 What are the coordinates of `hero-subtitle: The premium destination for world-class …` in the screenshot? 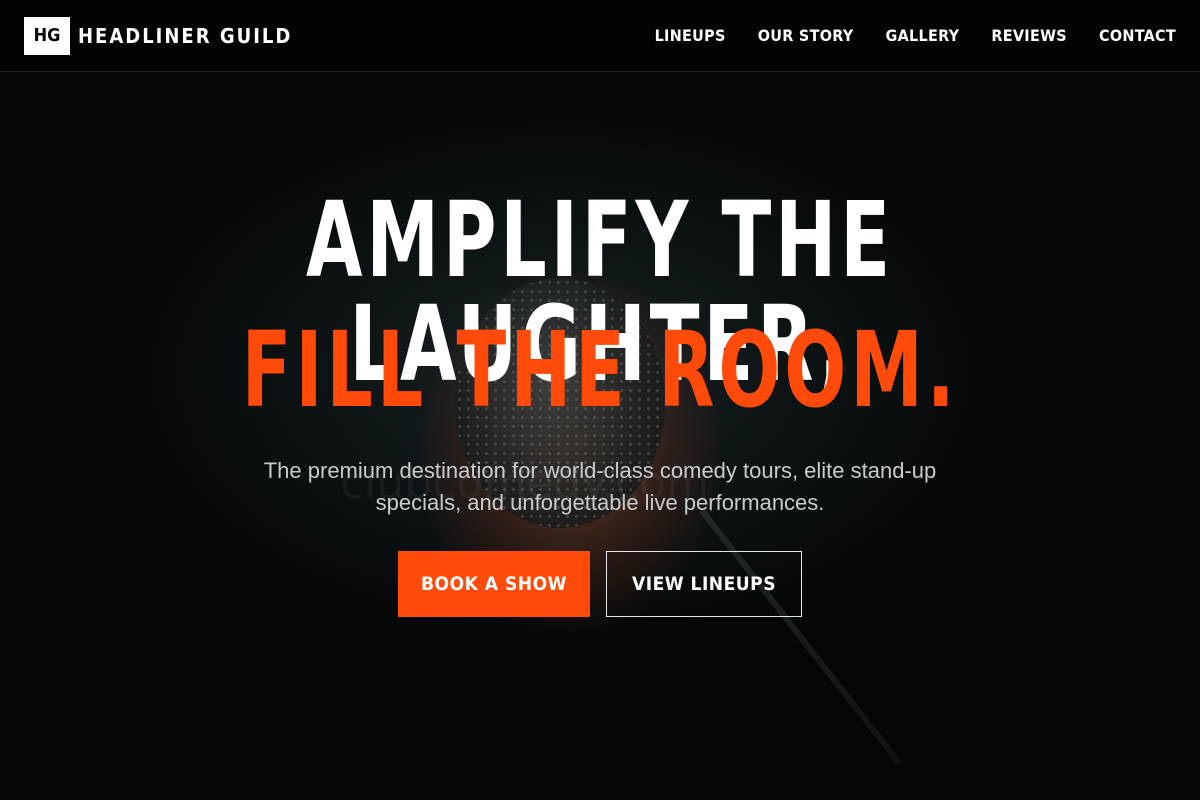 It's located at (600, 486).